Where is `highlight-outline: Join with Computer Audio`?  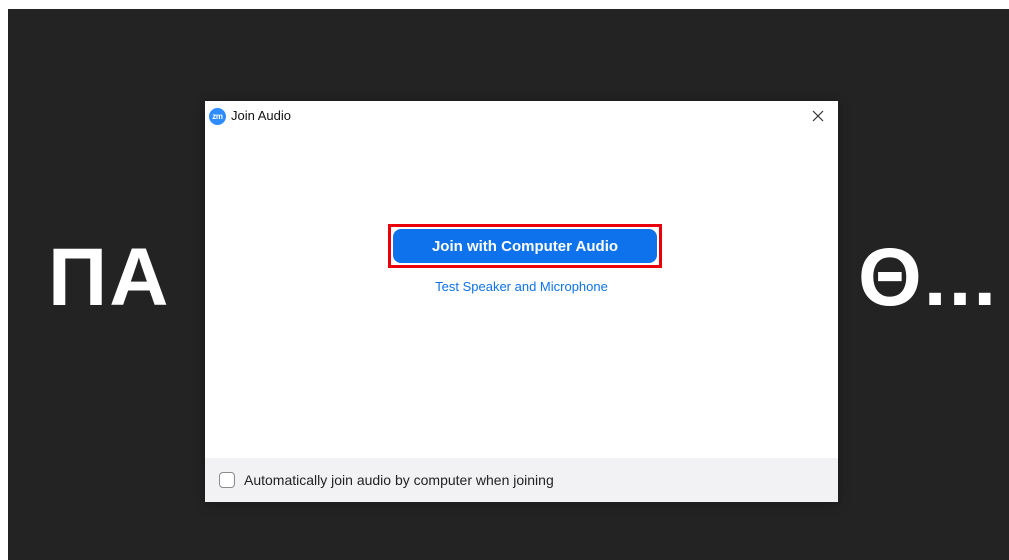 highlight-outline: Join with Computer Audio is located at coordinates (525, 246).